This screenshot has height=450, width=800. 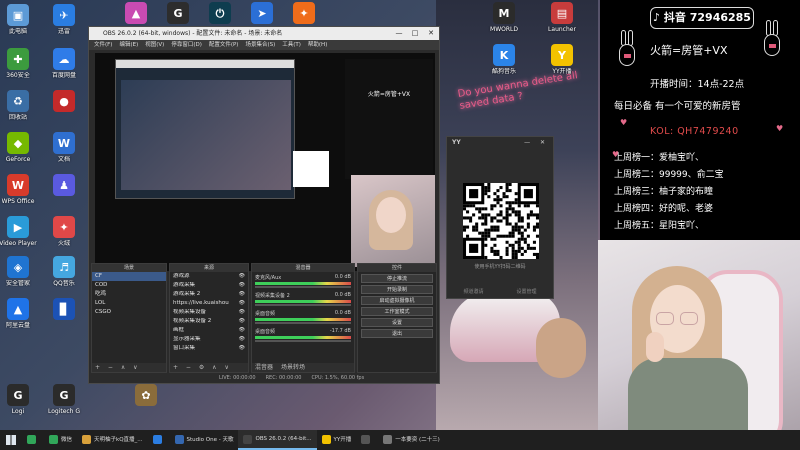 I want to click on taskbar-item: YY开播, so click(x=337, y=440).